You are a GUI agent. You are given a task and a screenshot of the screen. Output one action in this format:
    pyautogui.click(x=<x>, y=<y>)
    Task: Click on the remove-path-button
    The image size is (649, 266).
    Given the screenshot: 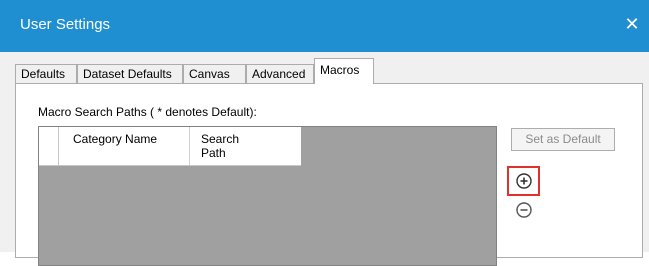 What is the action you would take?
    pyautogui.click(x=524, y=210)
    